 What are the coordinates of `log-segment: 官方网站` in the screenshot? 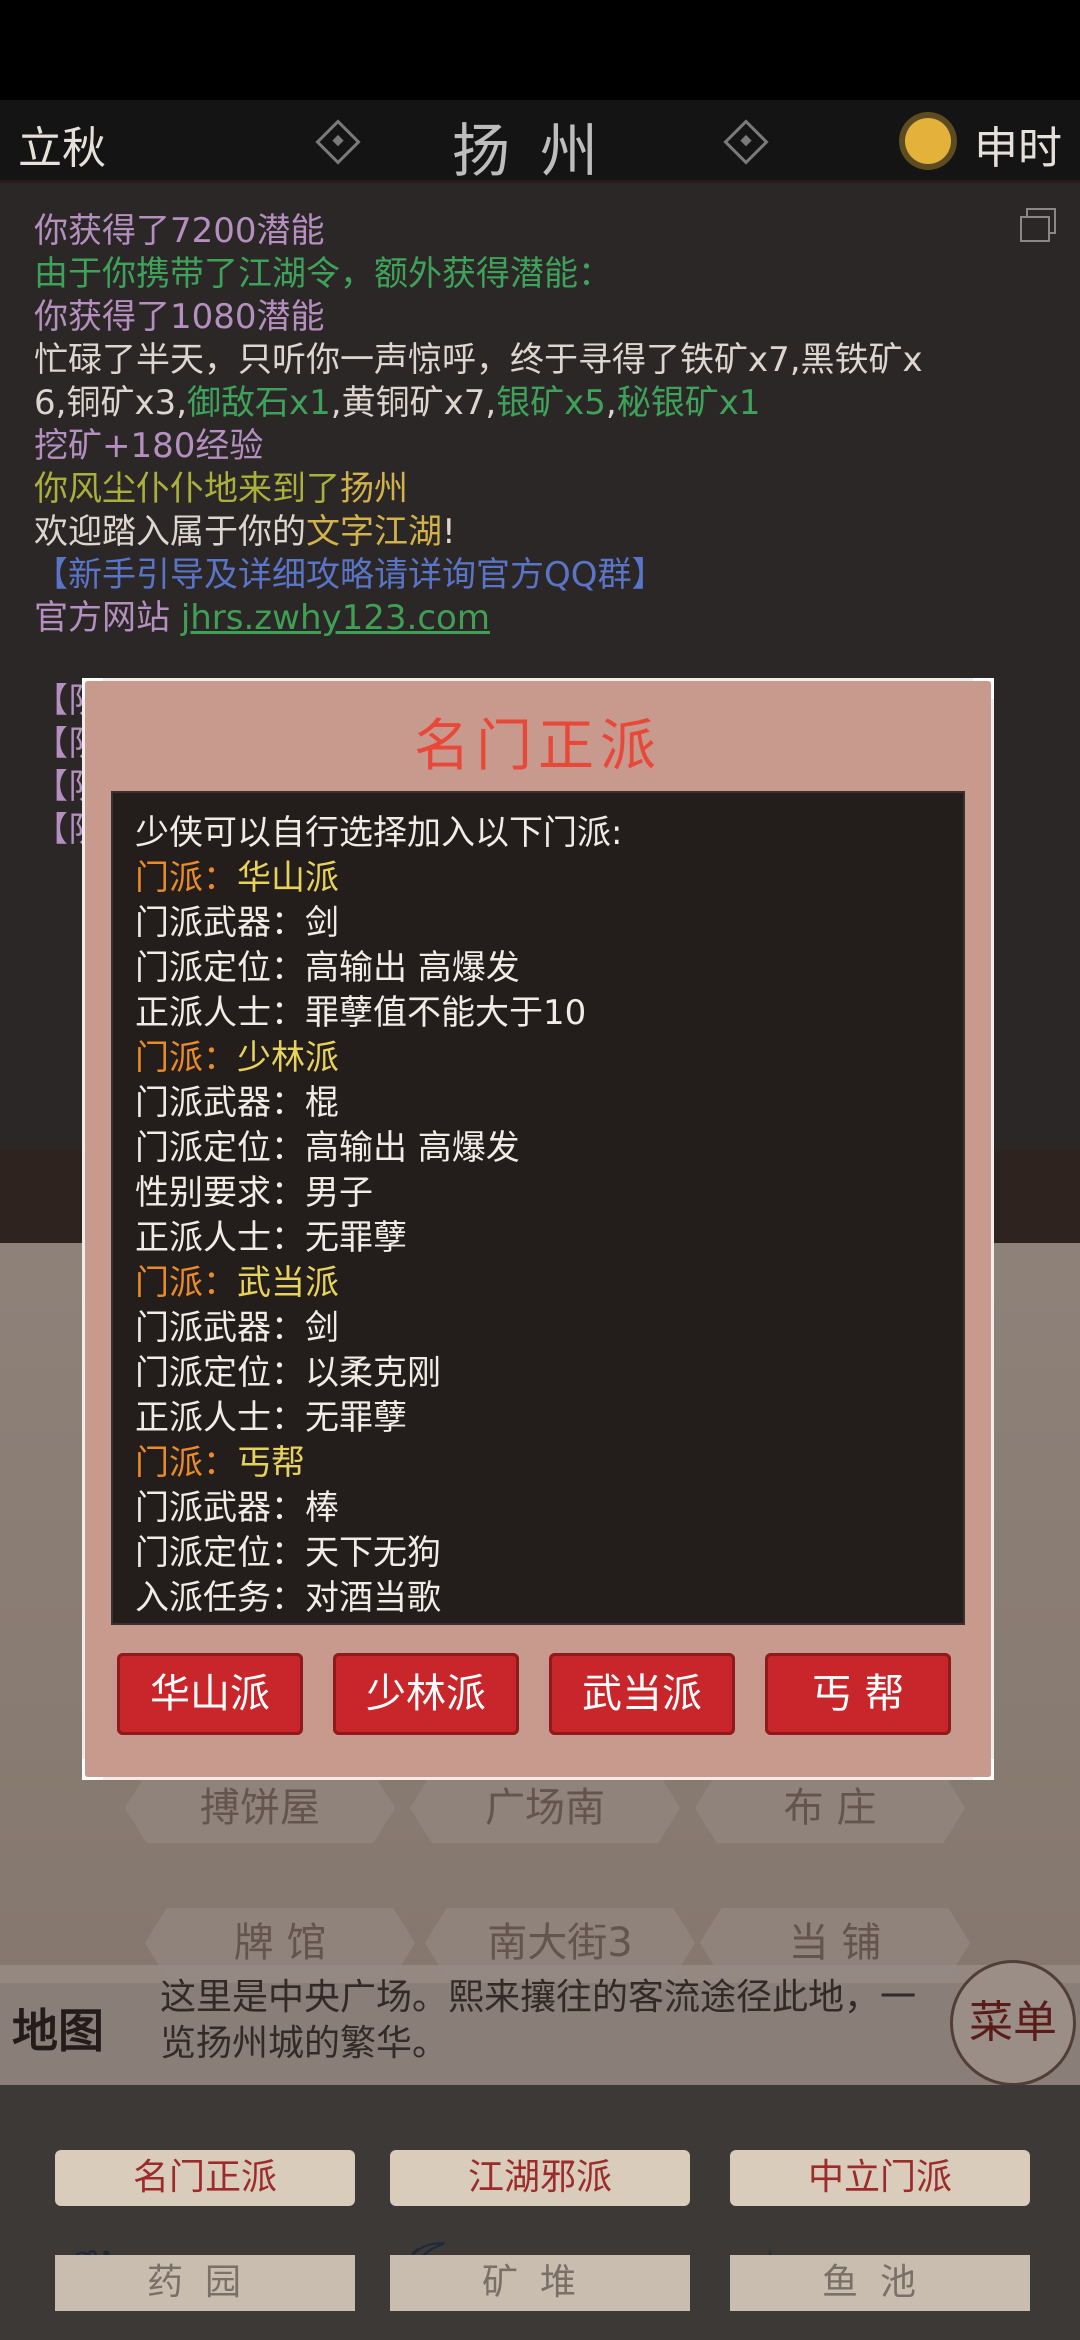 It's located at (107, 618).